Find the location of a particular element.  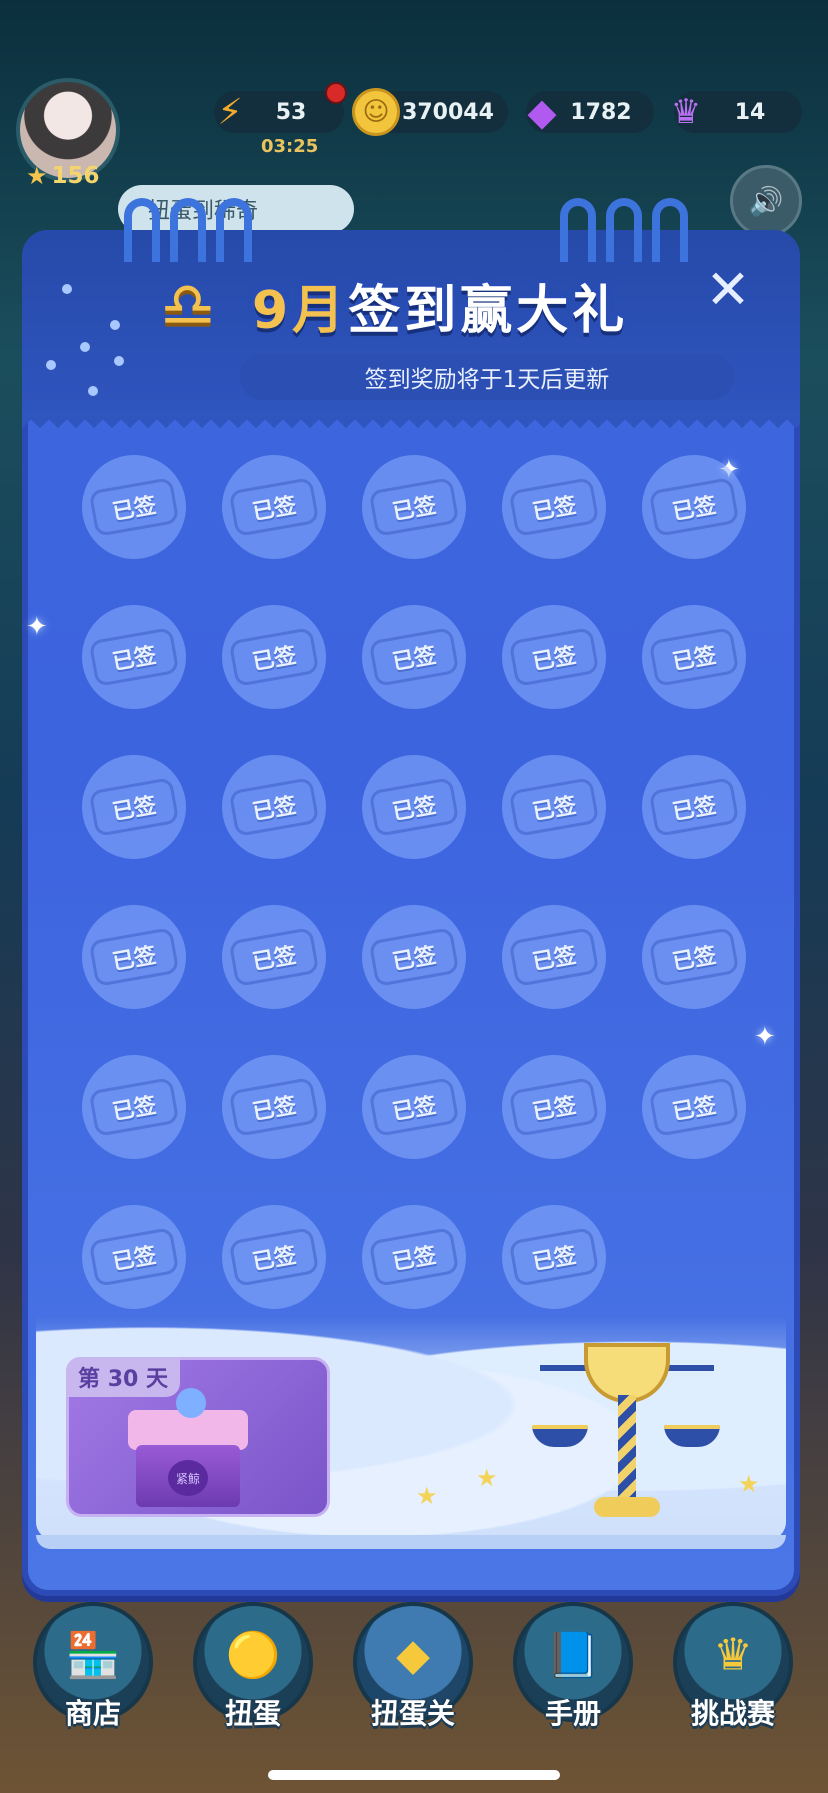

player-level: ★ 156 is located at coordinates (63, 176).